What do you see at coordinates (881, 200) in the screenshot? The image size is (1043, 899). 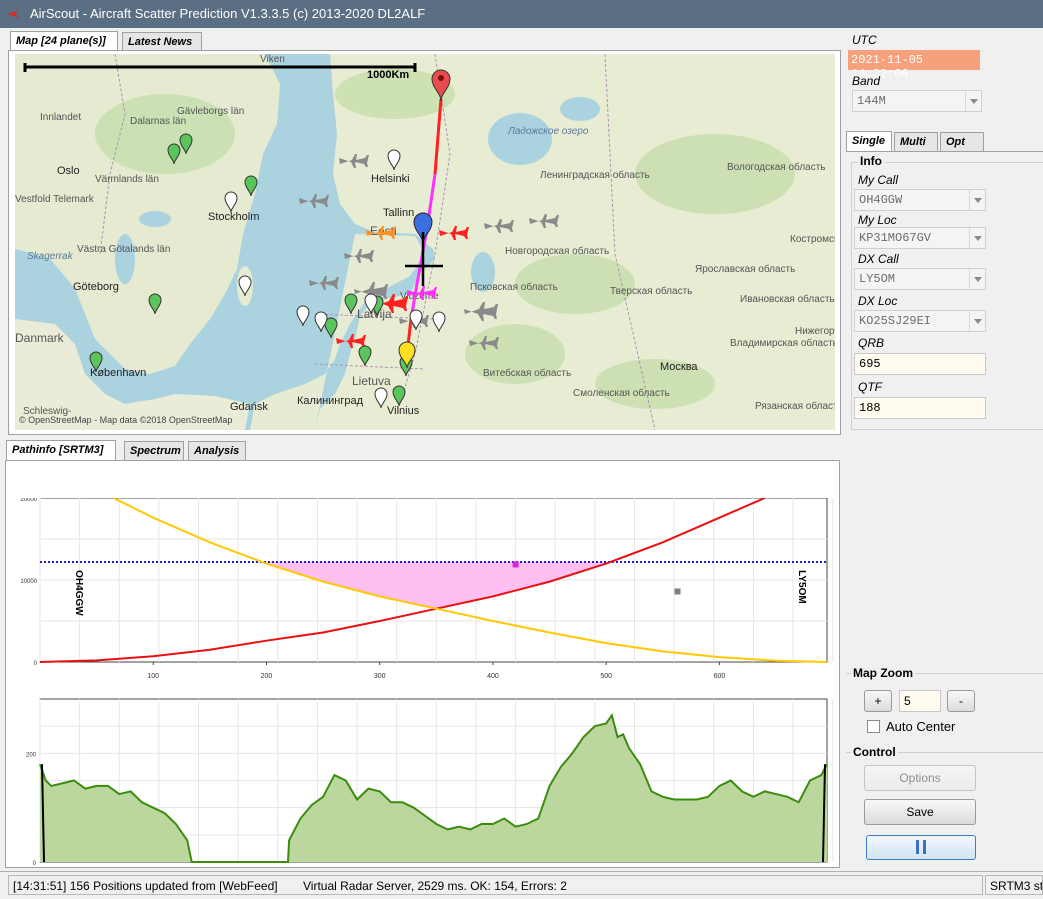 I see `my-call-value: OH4GGW` at bounding box center [881, 200].